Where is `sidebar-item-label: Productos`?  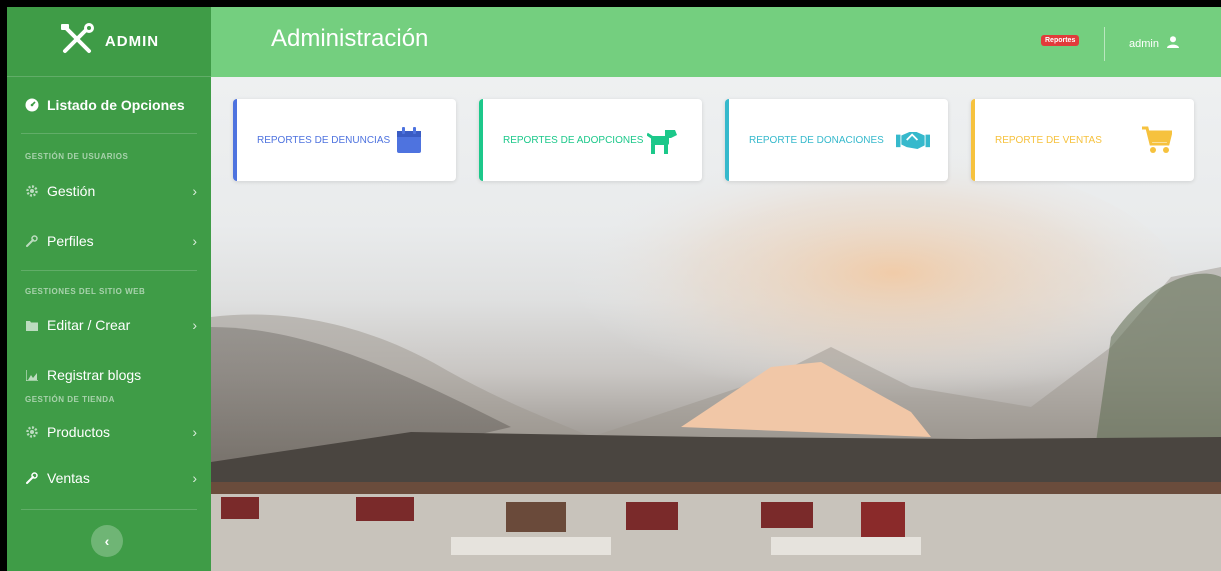
sidebar-item-label: Productos is located at coordinates (79, 432).